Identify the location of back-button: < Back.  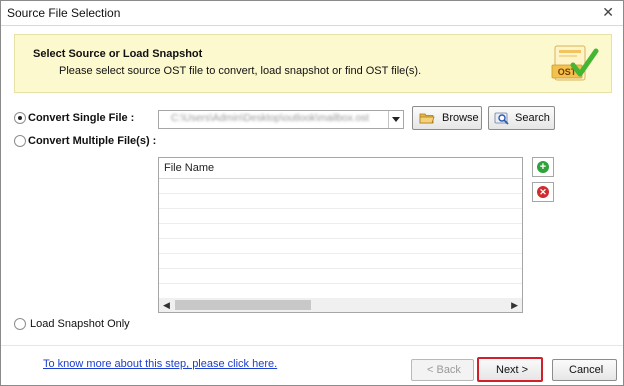
(442, 370).